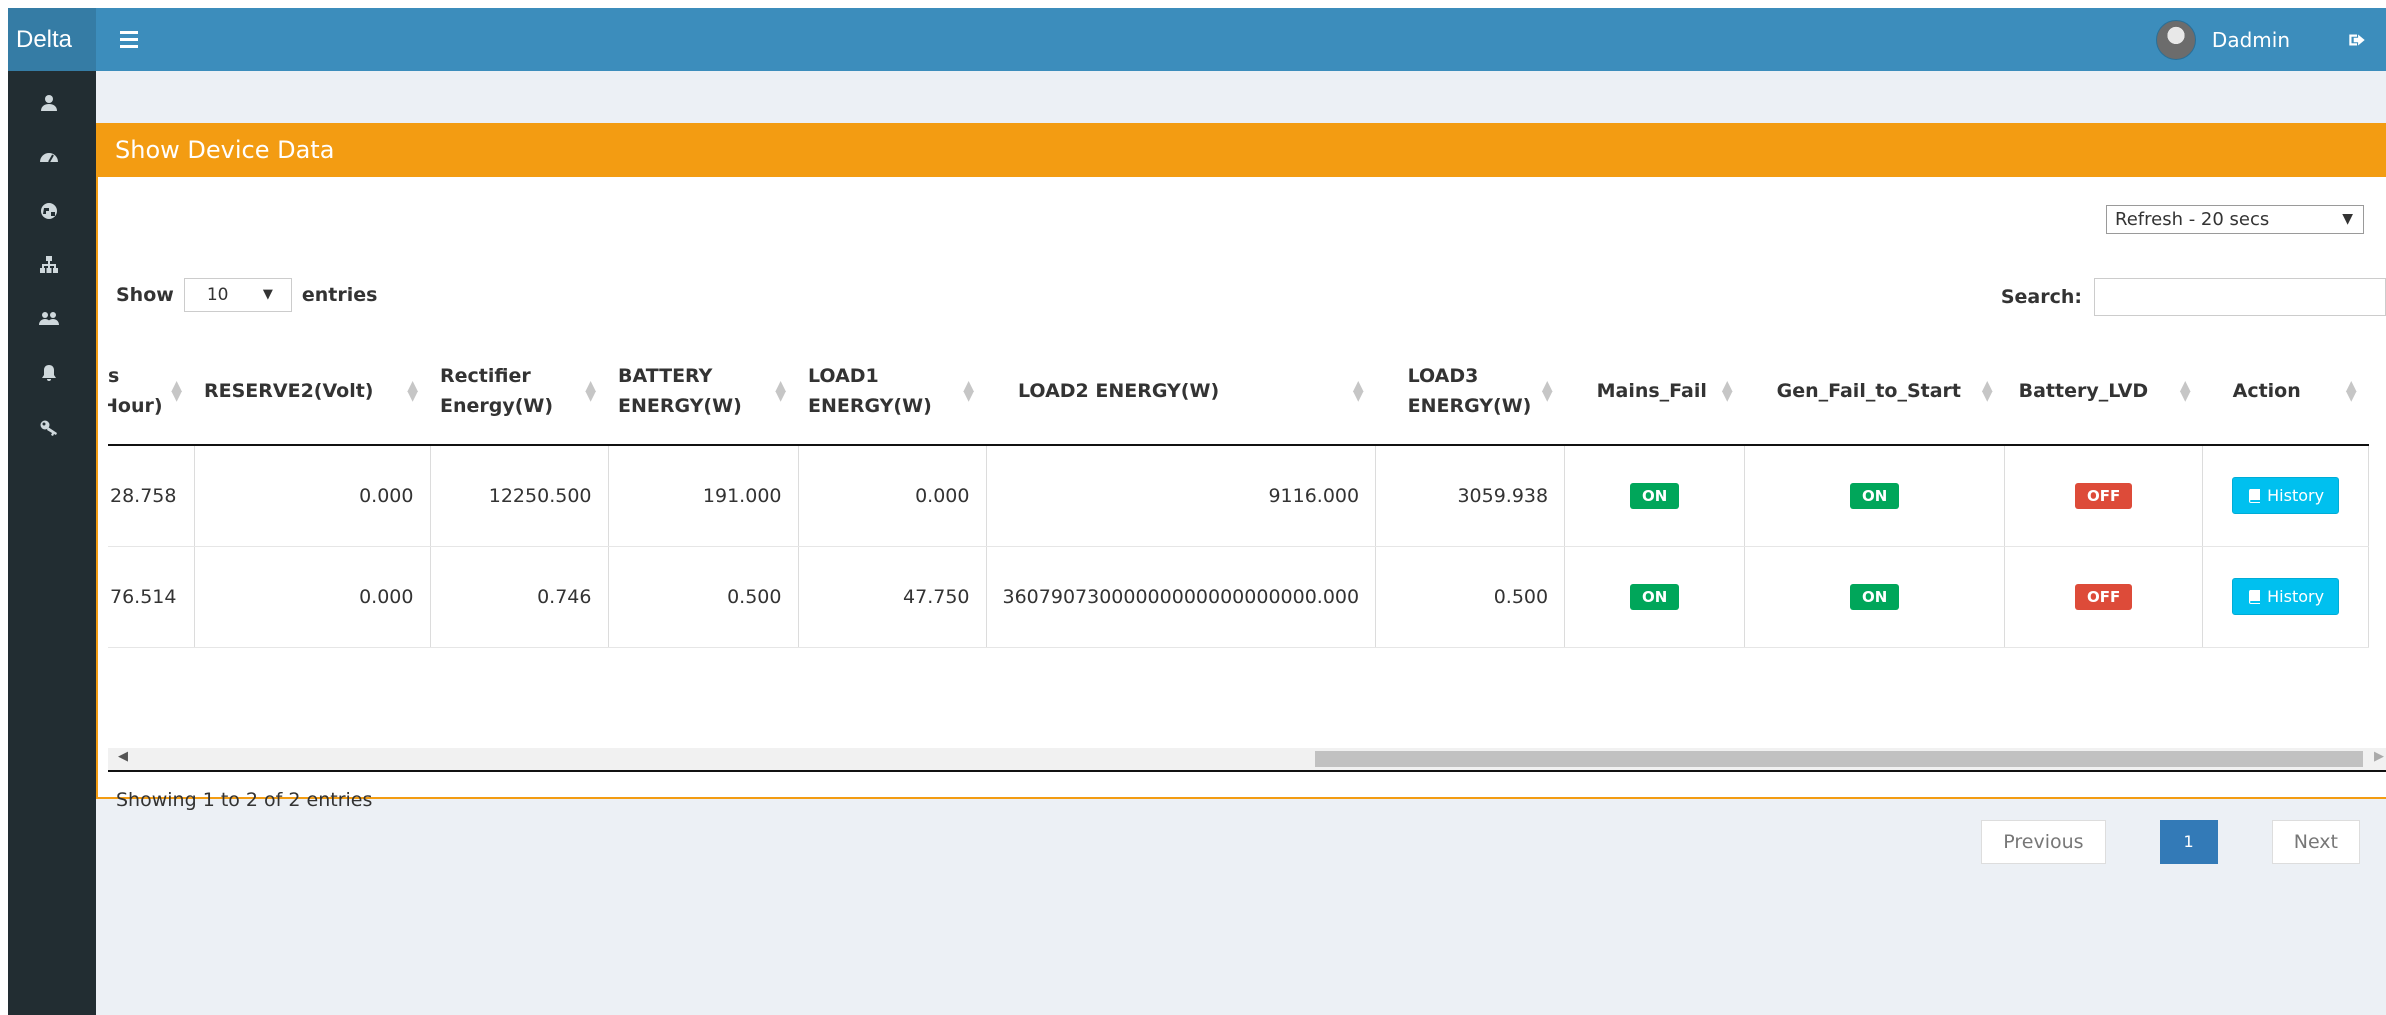 This screenshot has width=2386, height=1015. I want to click on column-header: Action ▲ ▼, so click(2285, 392).